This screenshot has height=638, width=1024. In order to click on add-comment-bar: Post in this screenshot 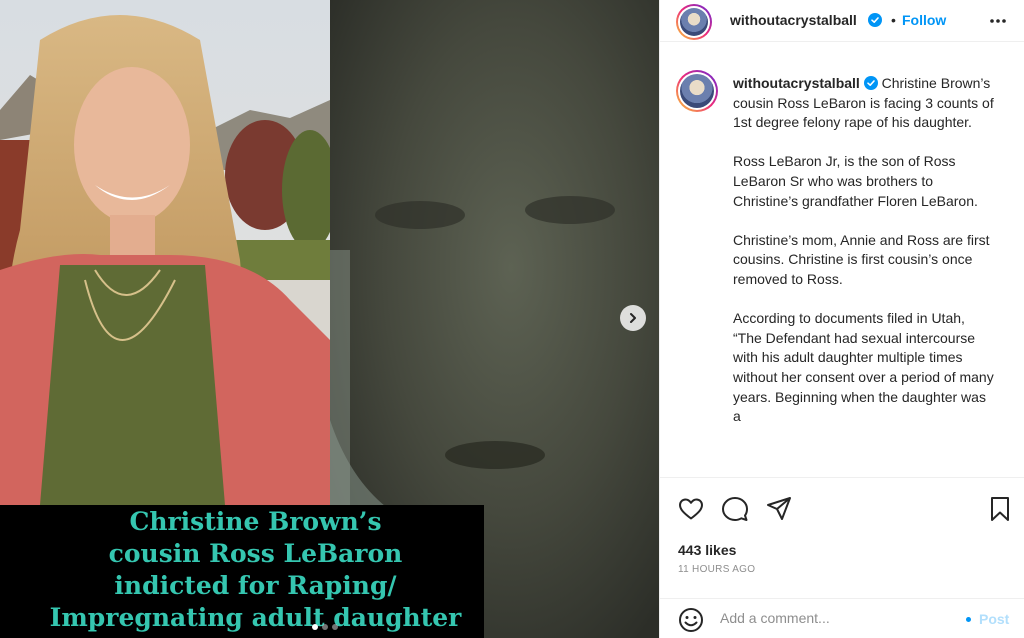, I will do `click(842, 618)`.